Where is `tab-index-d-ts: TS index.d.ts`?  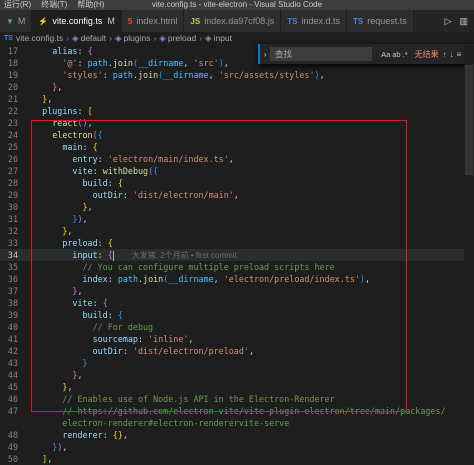
tab-index-d-ts: TS index.d.ts is located at coordinates (314, 21).